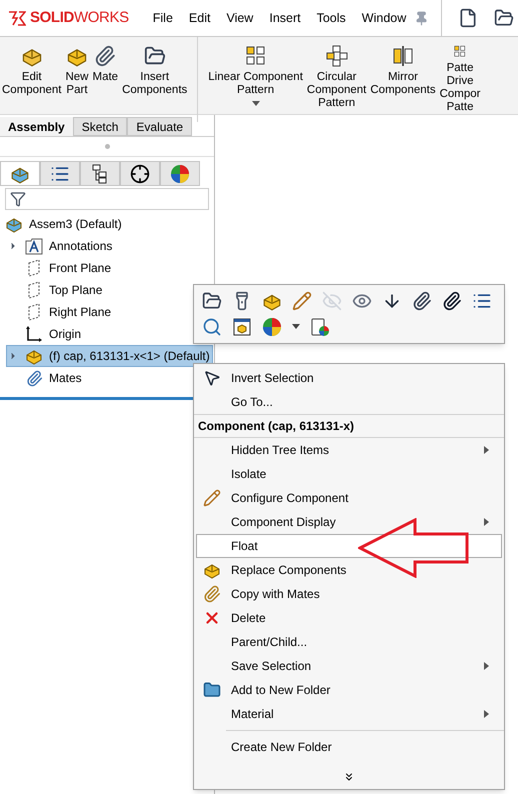 The image size is (518, 794). What do you see at coordinates (81, 246) in the screenshot?
I see `tree-label: Annotations` at bounding box center [81, 246].